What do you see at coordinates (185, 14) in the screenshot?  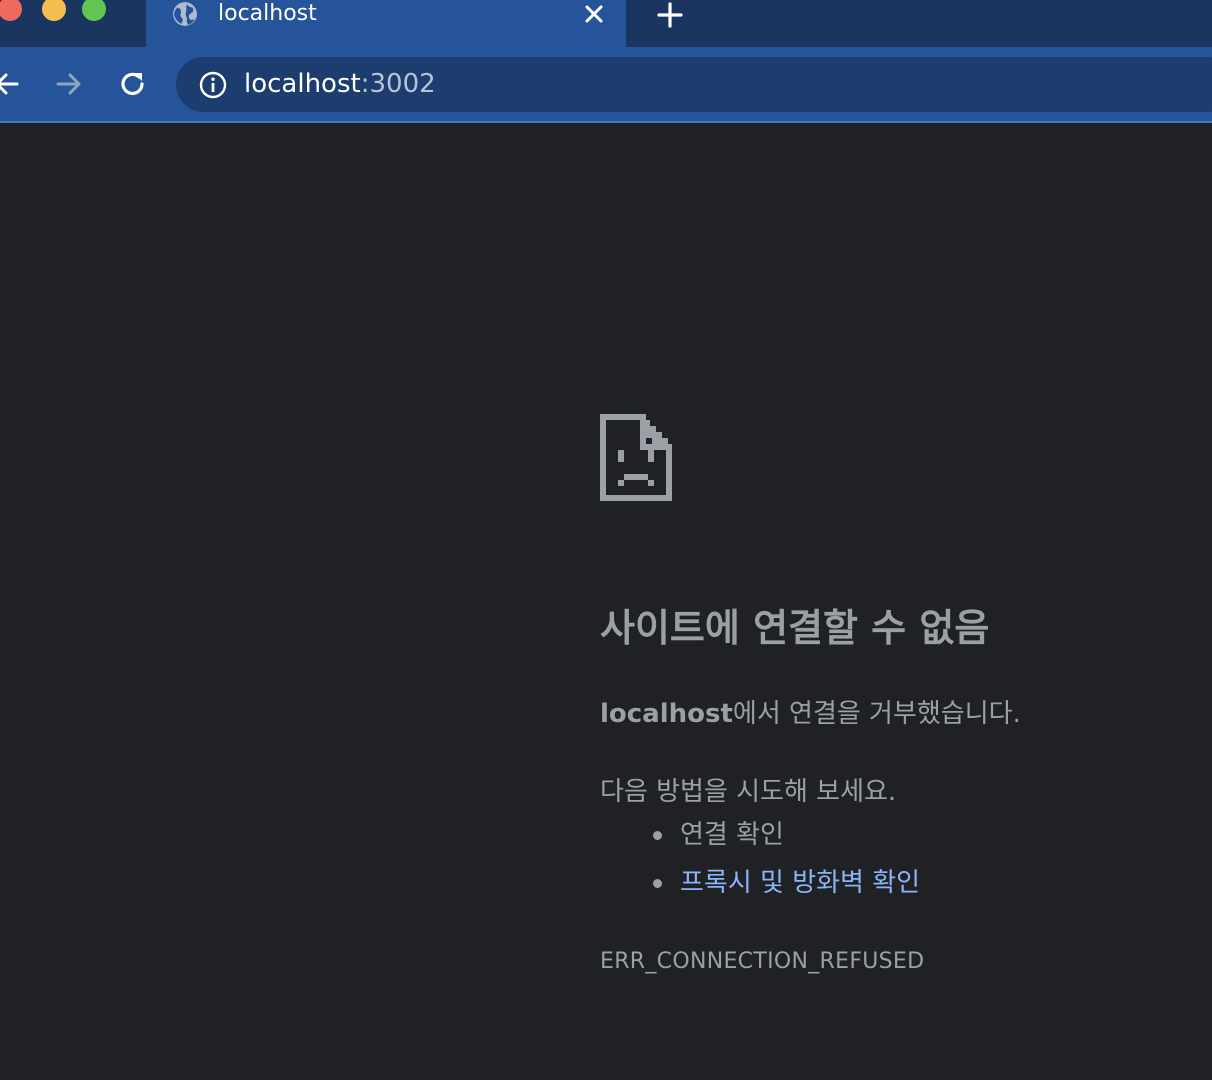 I see `globe-icon` at bounding box center [185, 14].